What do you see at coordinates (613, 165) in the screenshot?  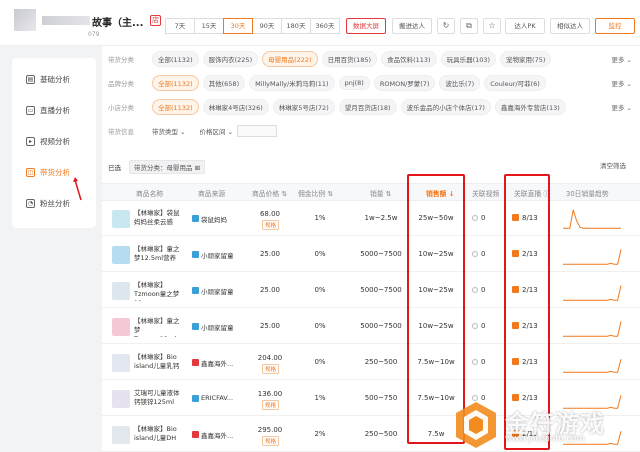 I see `clear-filters-button: 清空筛选` at bounding box center [613, 165].